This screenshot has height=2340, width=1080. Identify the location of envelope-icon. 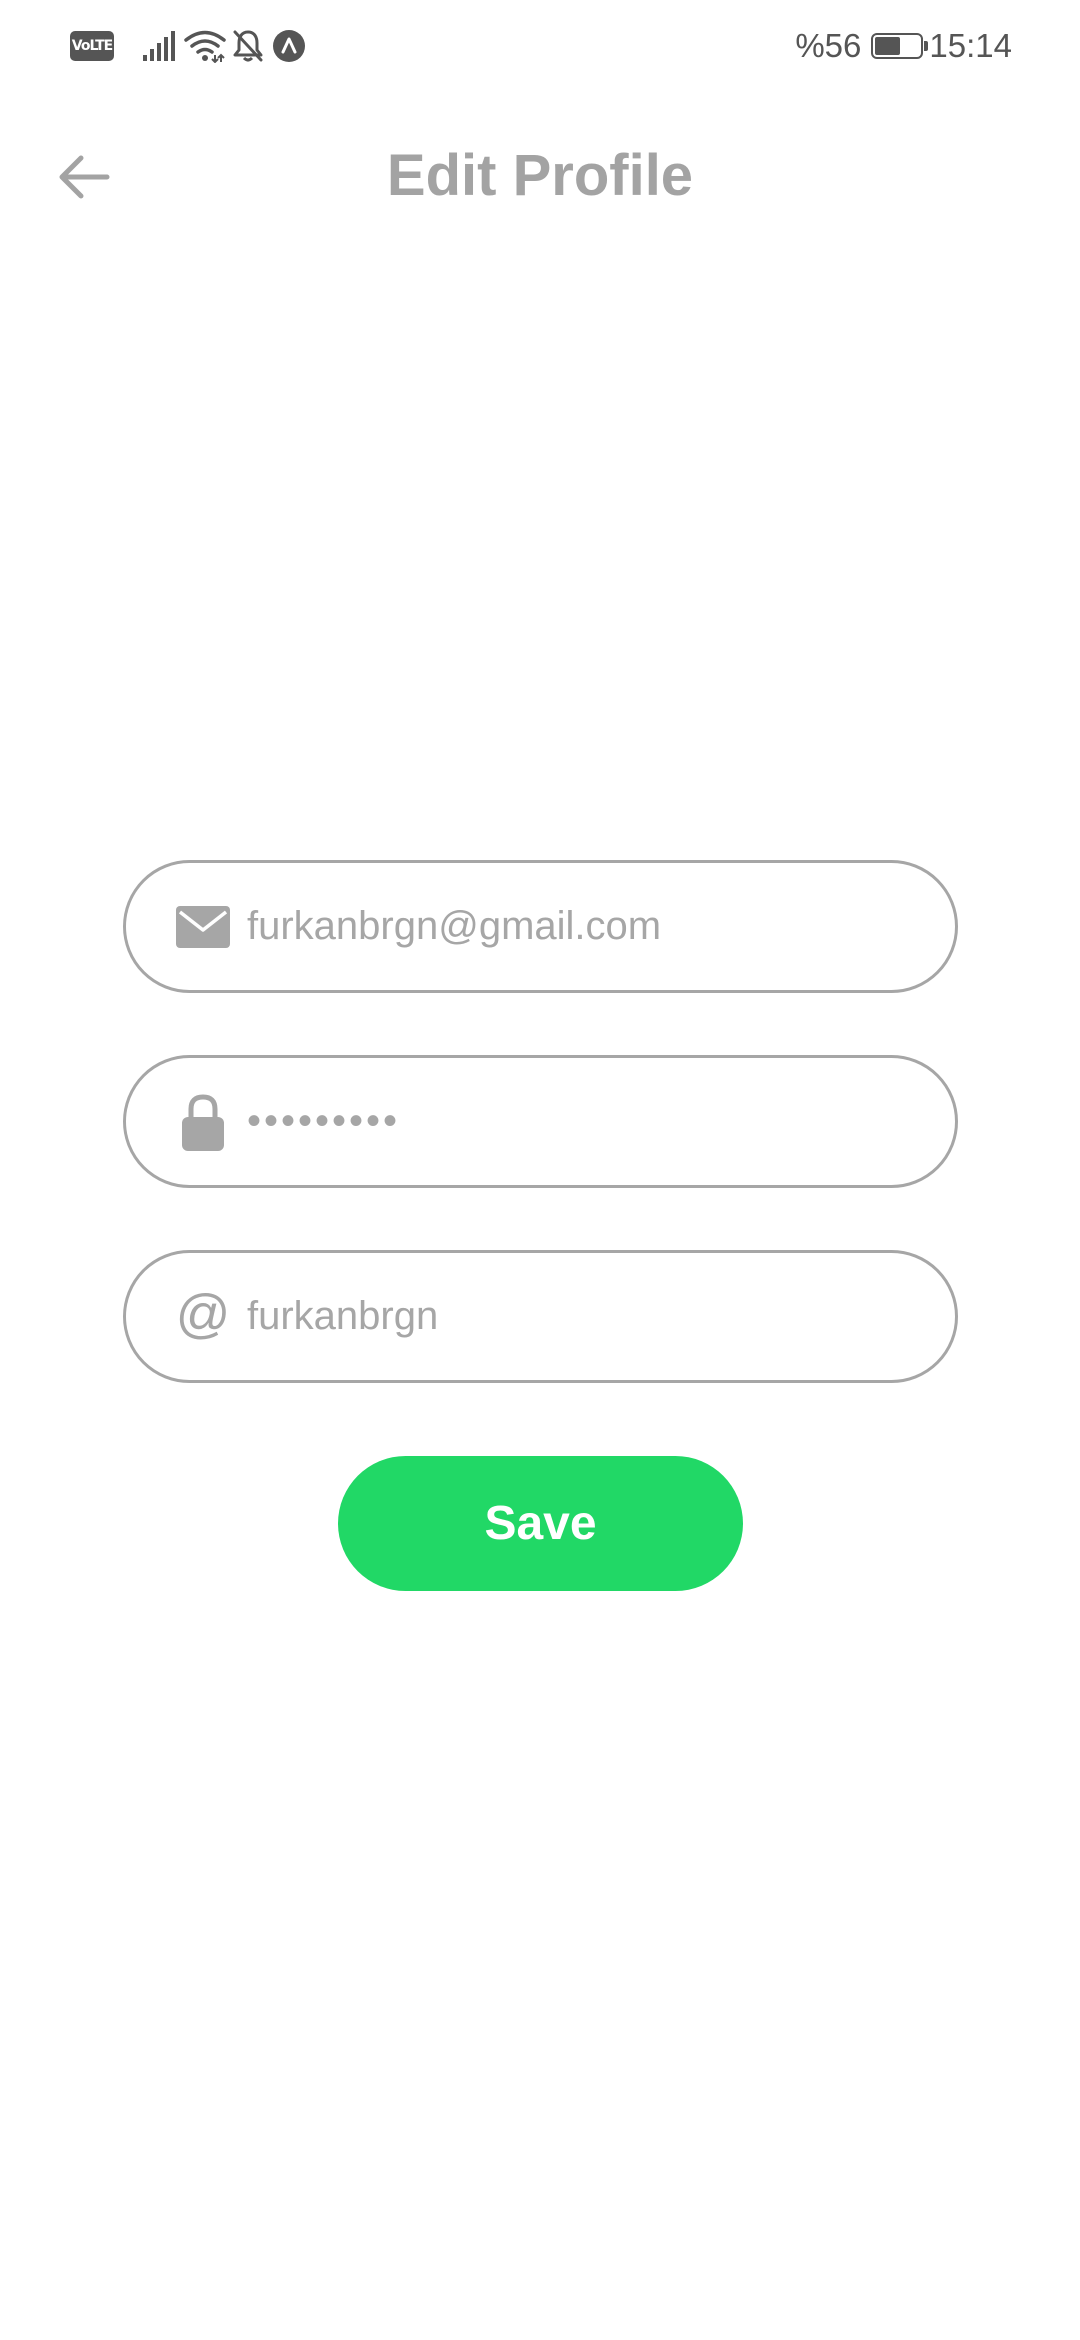
(203, 926).